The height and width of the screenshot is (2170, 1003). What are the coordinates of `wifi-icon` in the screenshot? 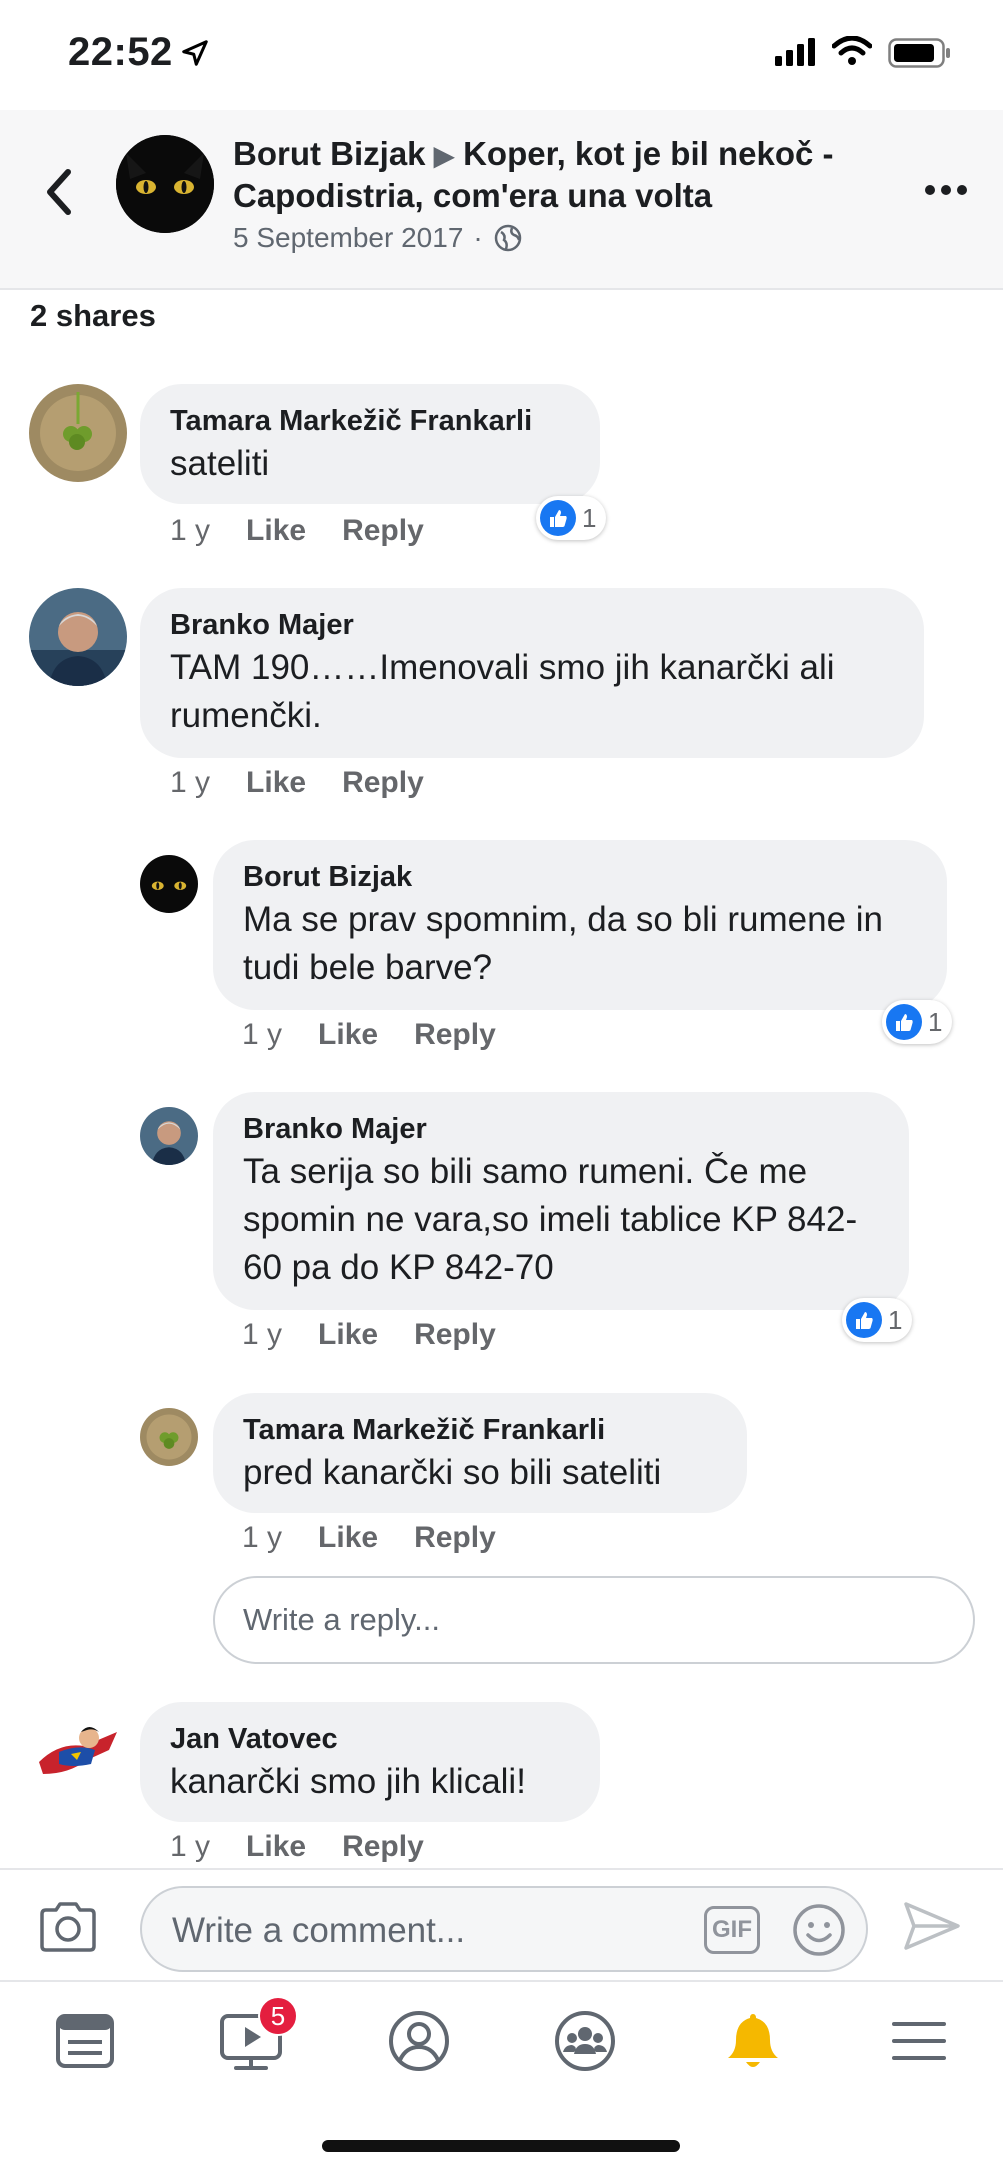 It's located at (852, 50).